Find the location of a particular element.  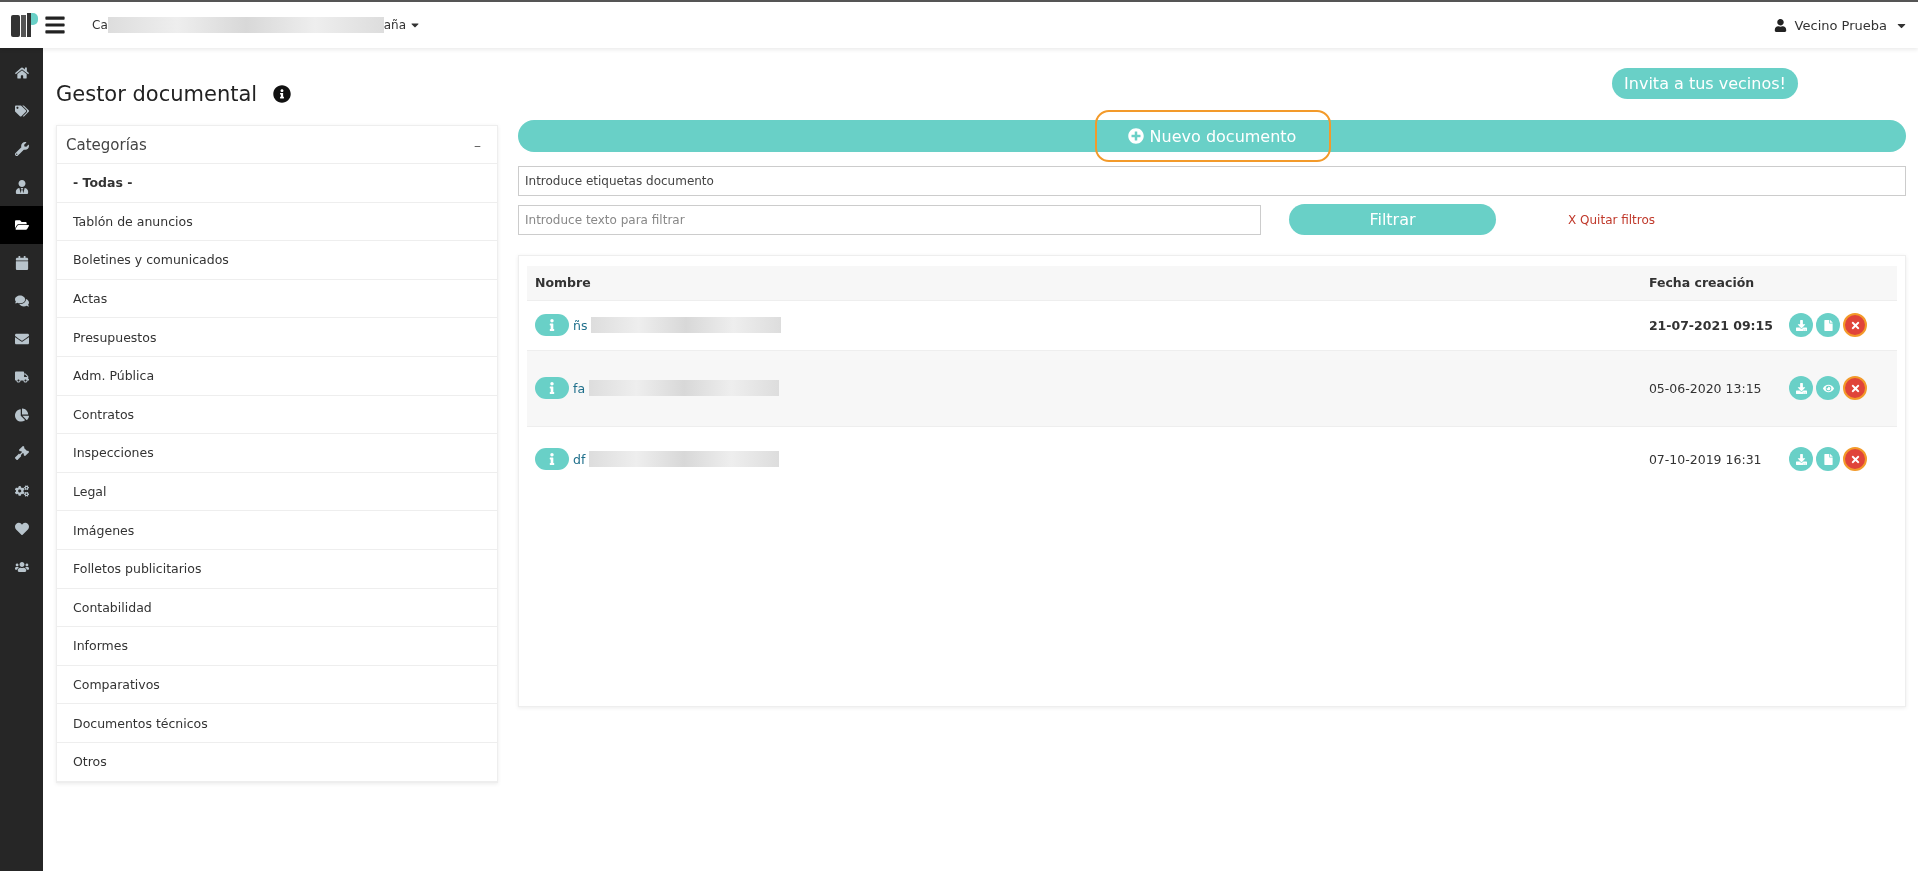

filter-text-field: Introduce texto para filtrar is located at coordinates (889, 219).